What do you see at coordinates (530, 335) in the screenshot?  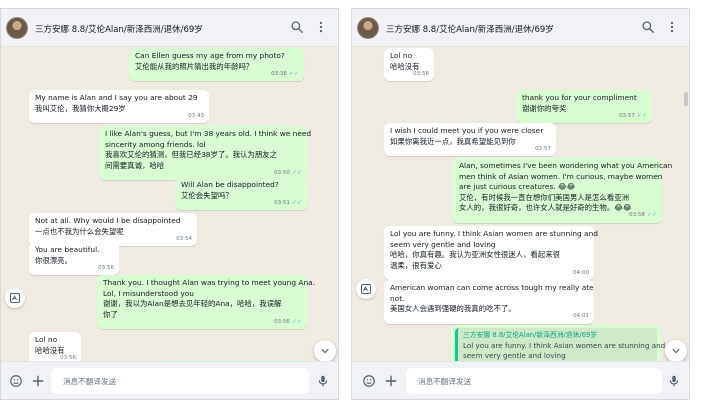 I see `quoted-author: 三方安娜 8.8/艾伦Alan/新泽西洲/退休/69岁` at bounding box center [530, 335].